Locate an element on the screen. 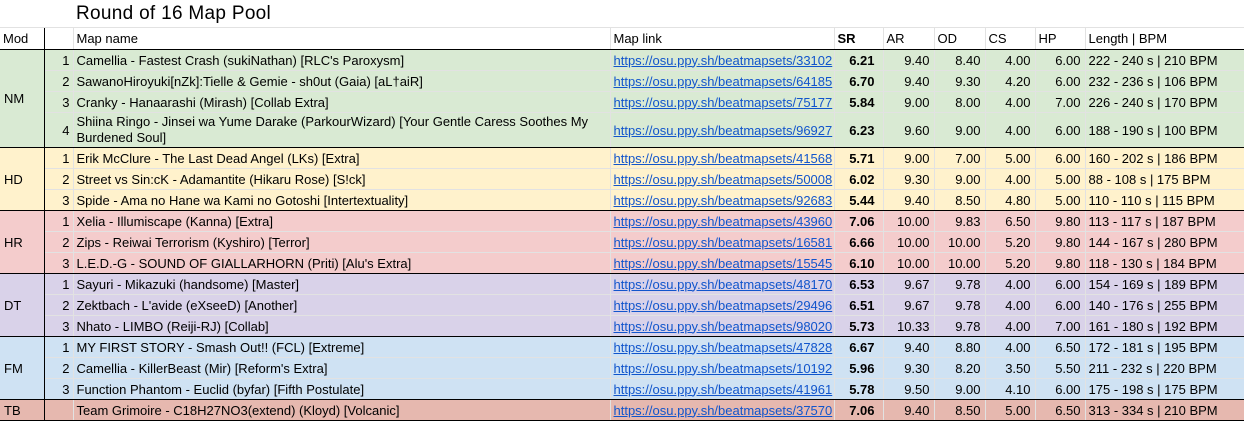 This screenshot has height=423, width=1244. star-rating: 5.84 is located at coordinates (859, 102).